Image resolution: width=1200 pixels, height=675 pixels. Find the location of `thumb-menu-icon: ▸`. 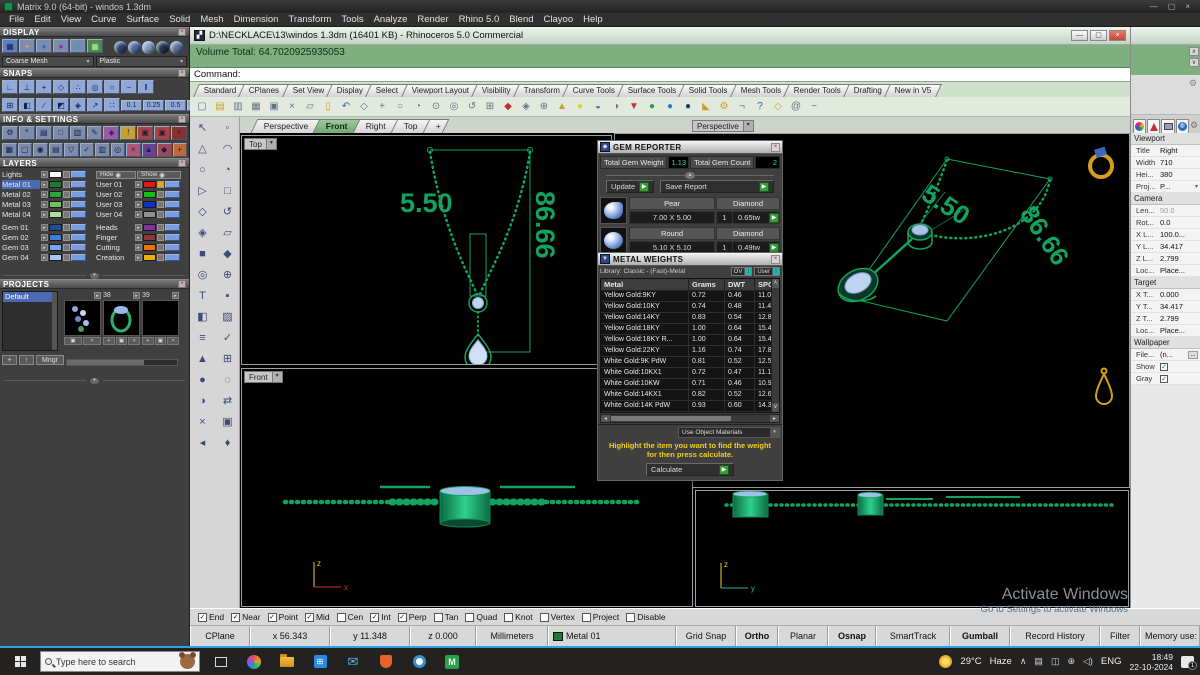

thumb-menu-icon: ▸ is located at coordinates (136, 295).